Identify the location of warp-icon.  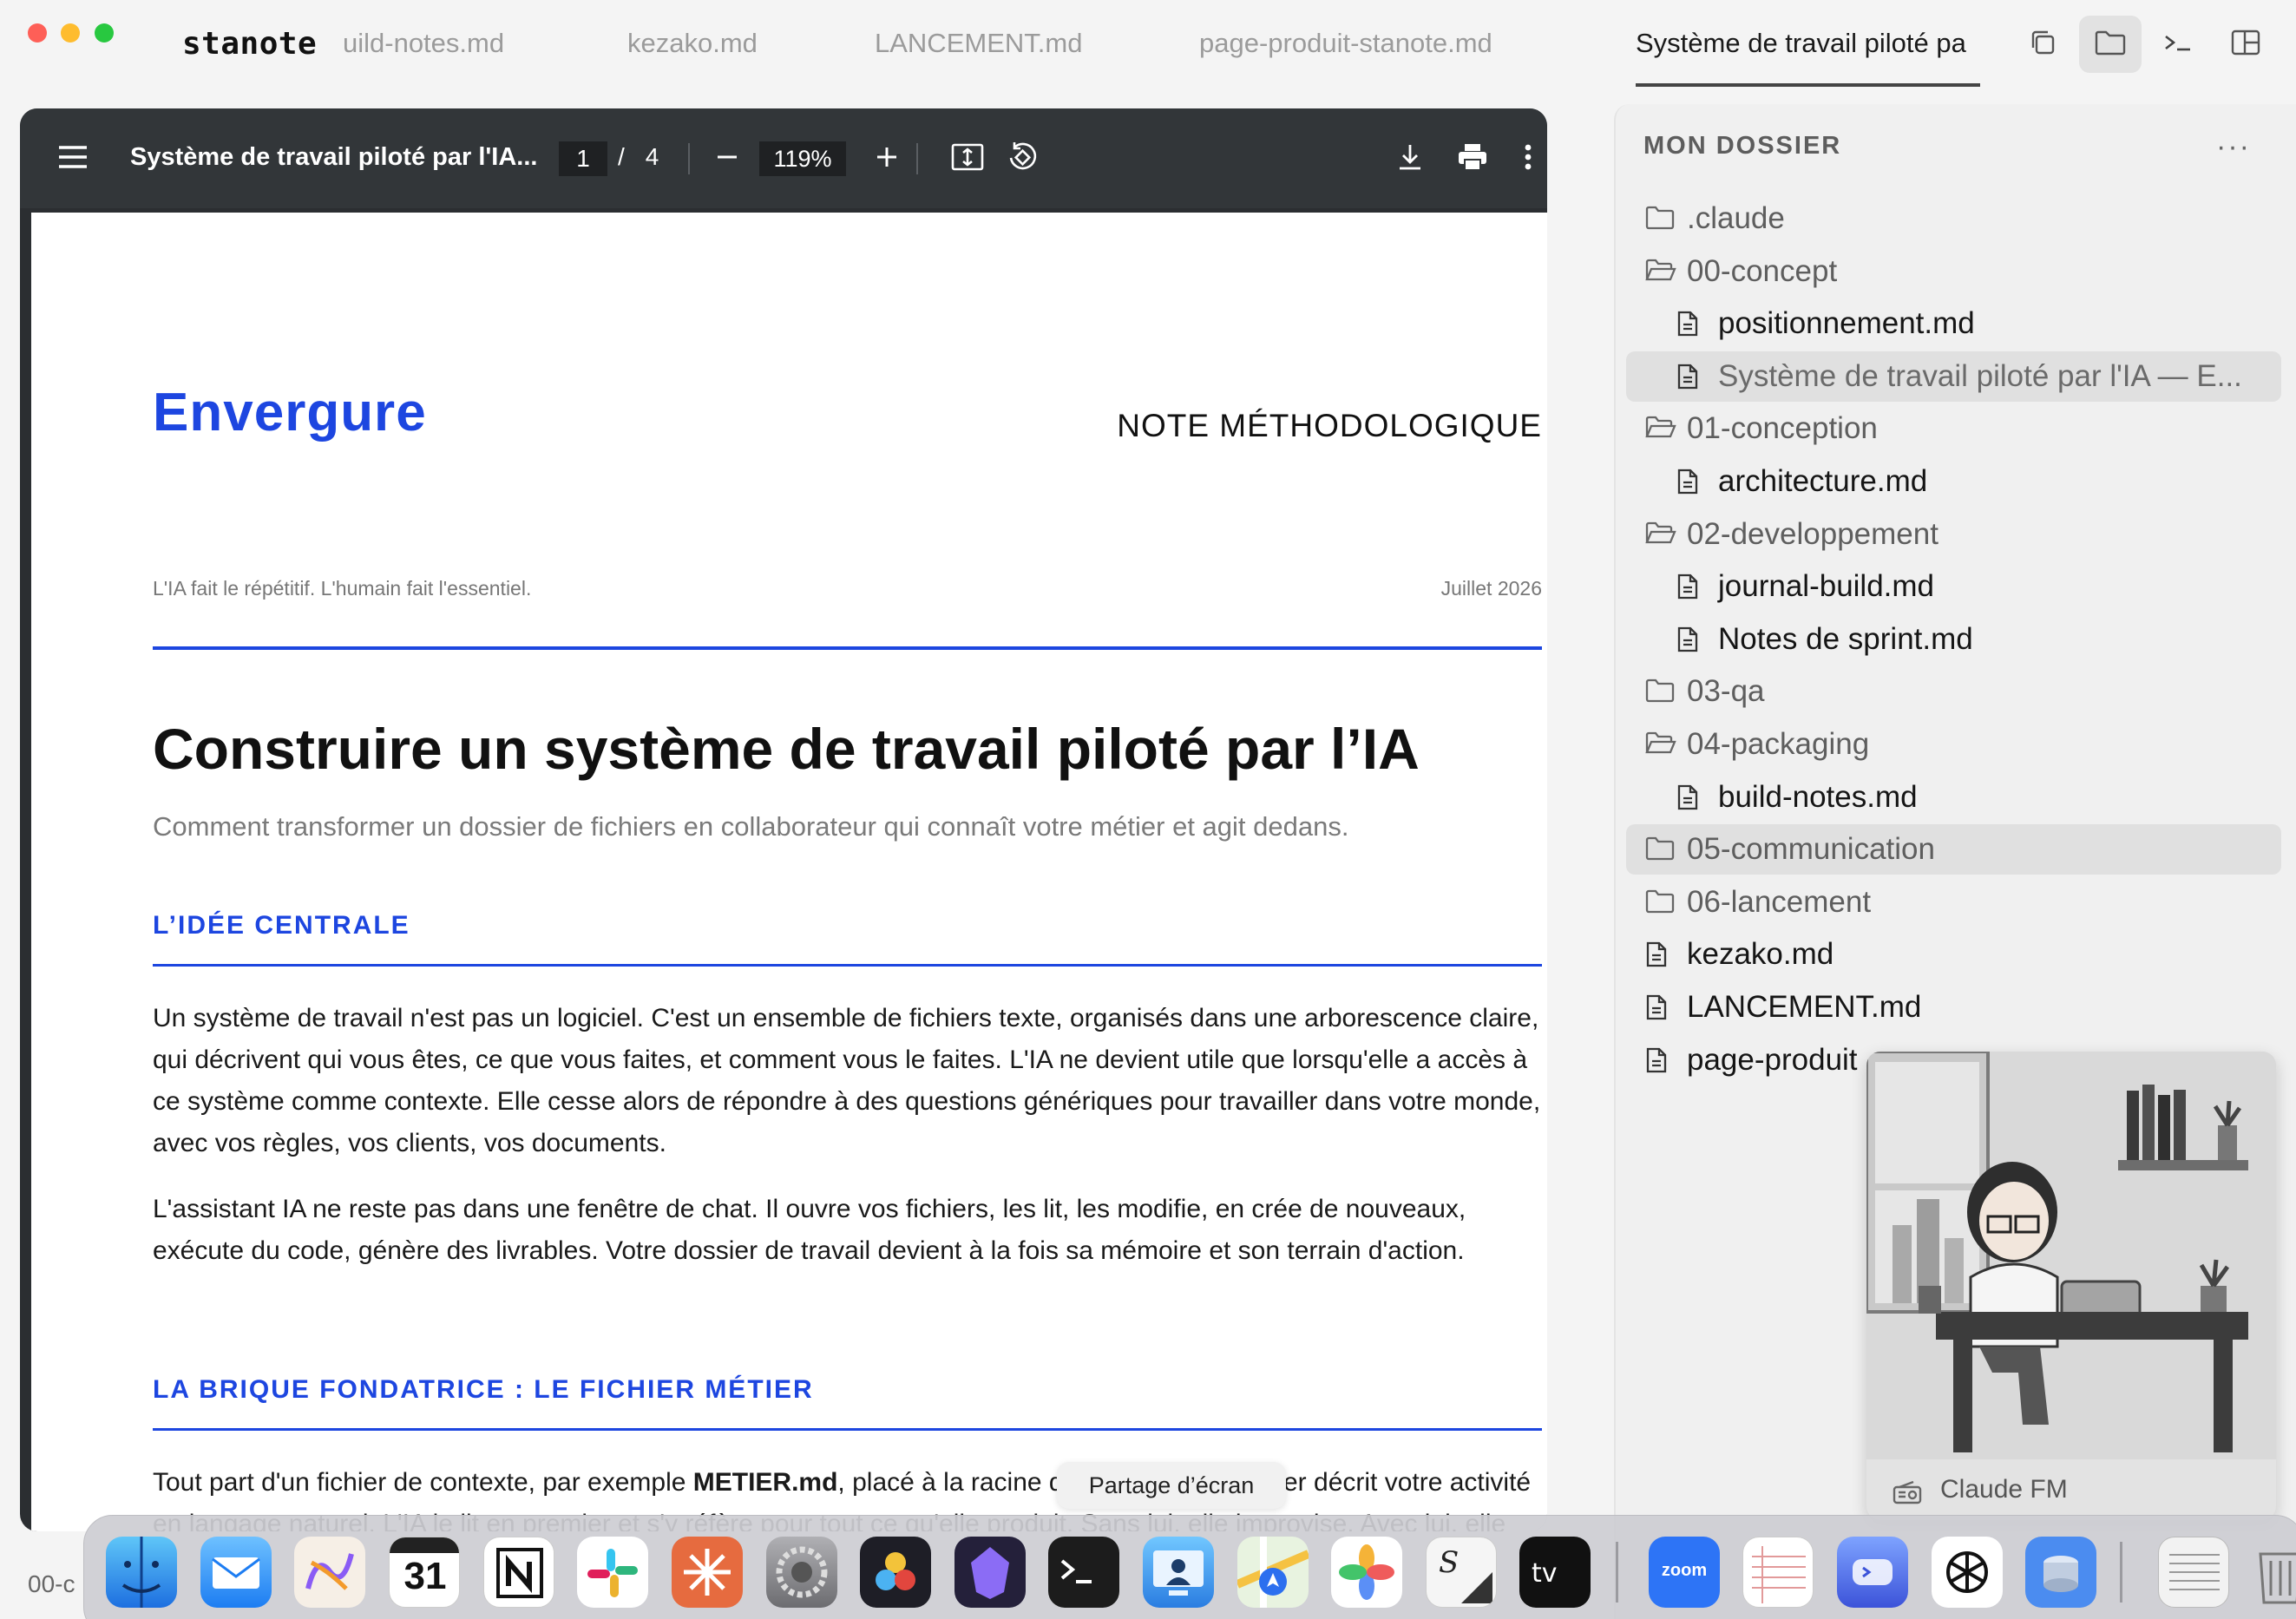
(1872, 1572).